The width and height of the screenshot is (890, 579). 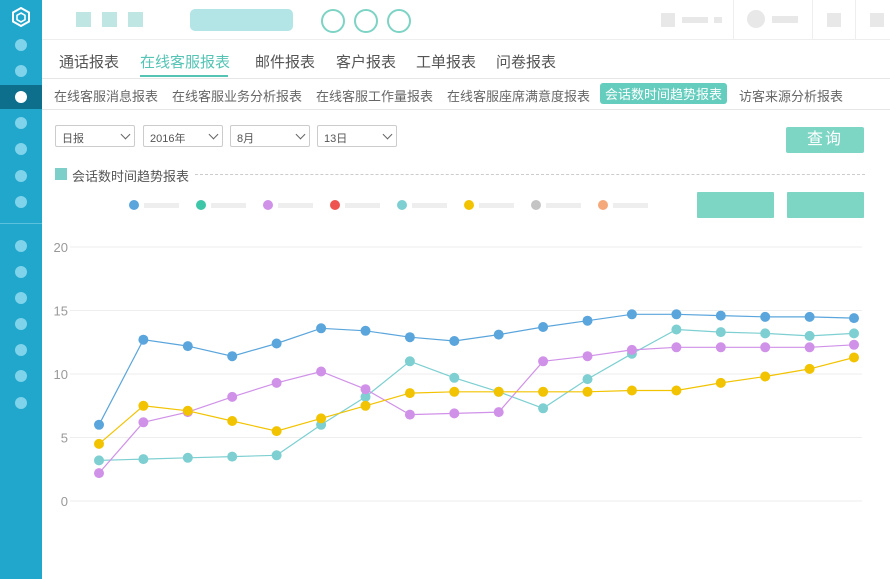 I want to click on y-tick-label: 20, so click(x=61, y=247).